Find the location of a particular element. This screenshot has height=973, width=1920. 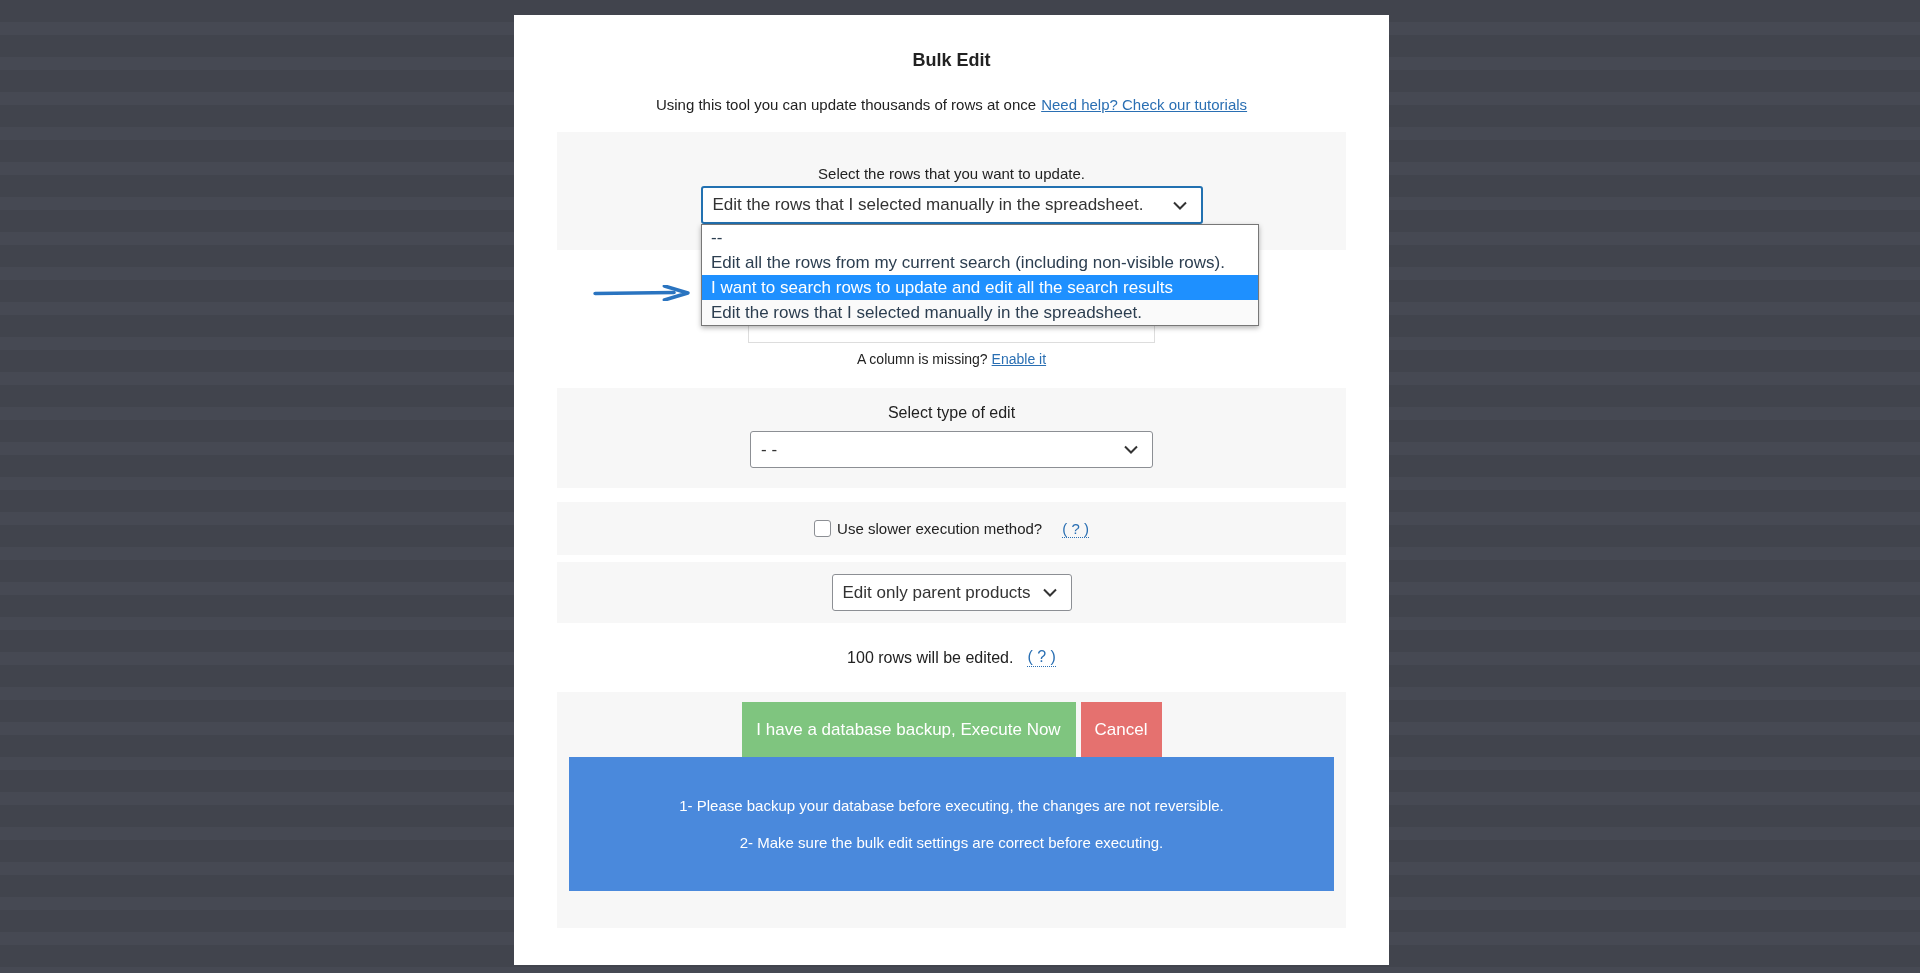

rows-count-text: 100 rows will be edited. is located at coordinates (930, 657).